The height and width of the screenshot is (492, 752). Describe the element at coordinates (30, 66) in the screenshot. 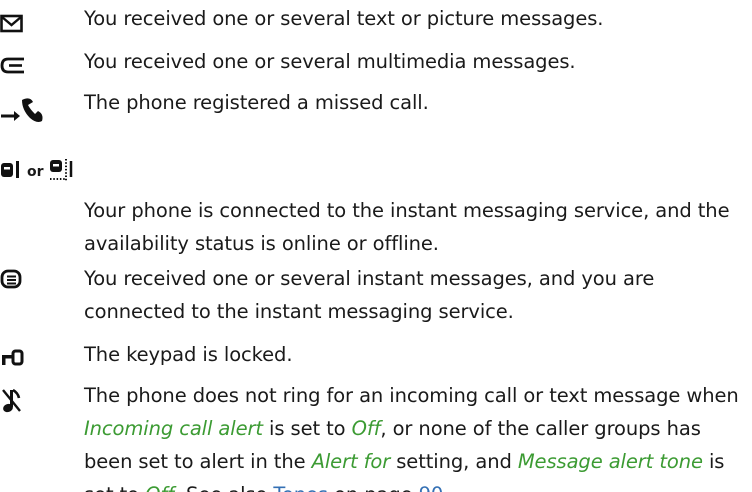

I see `multimedia-message-icon` at that location.